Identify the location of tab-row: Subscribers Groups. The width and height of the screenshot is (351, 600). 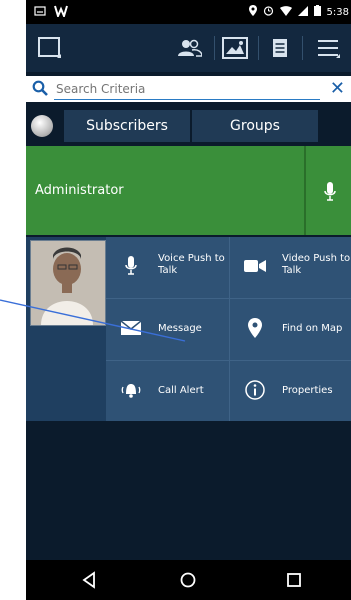
(188, 125).